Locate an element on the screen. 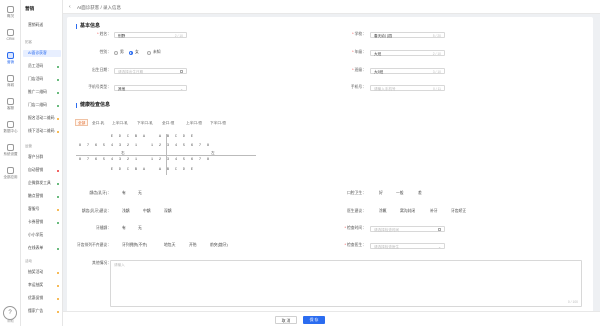  misalign-crowded: 牙列拥挤(不齐) is located at coordinates (134, 245).